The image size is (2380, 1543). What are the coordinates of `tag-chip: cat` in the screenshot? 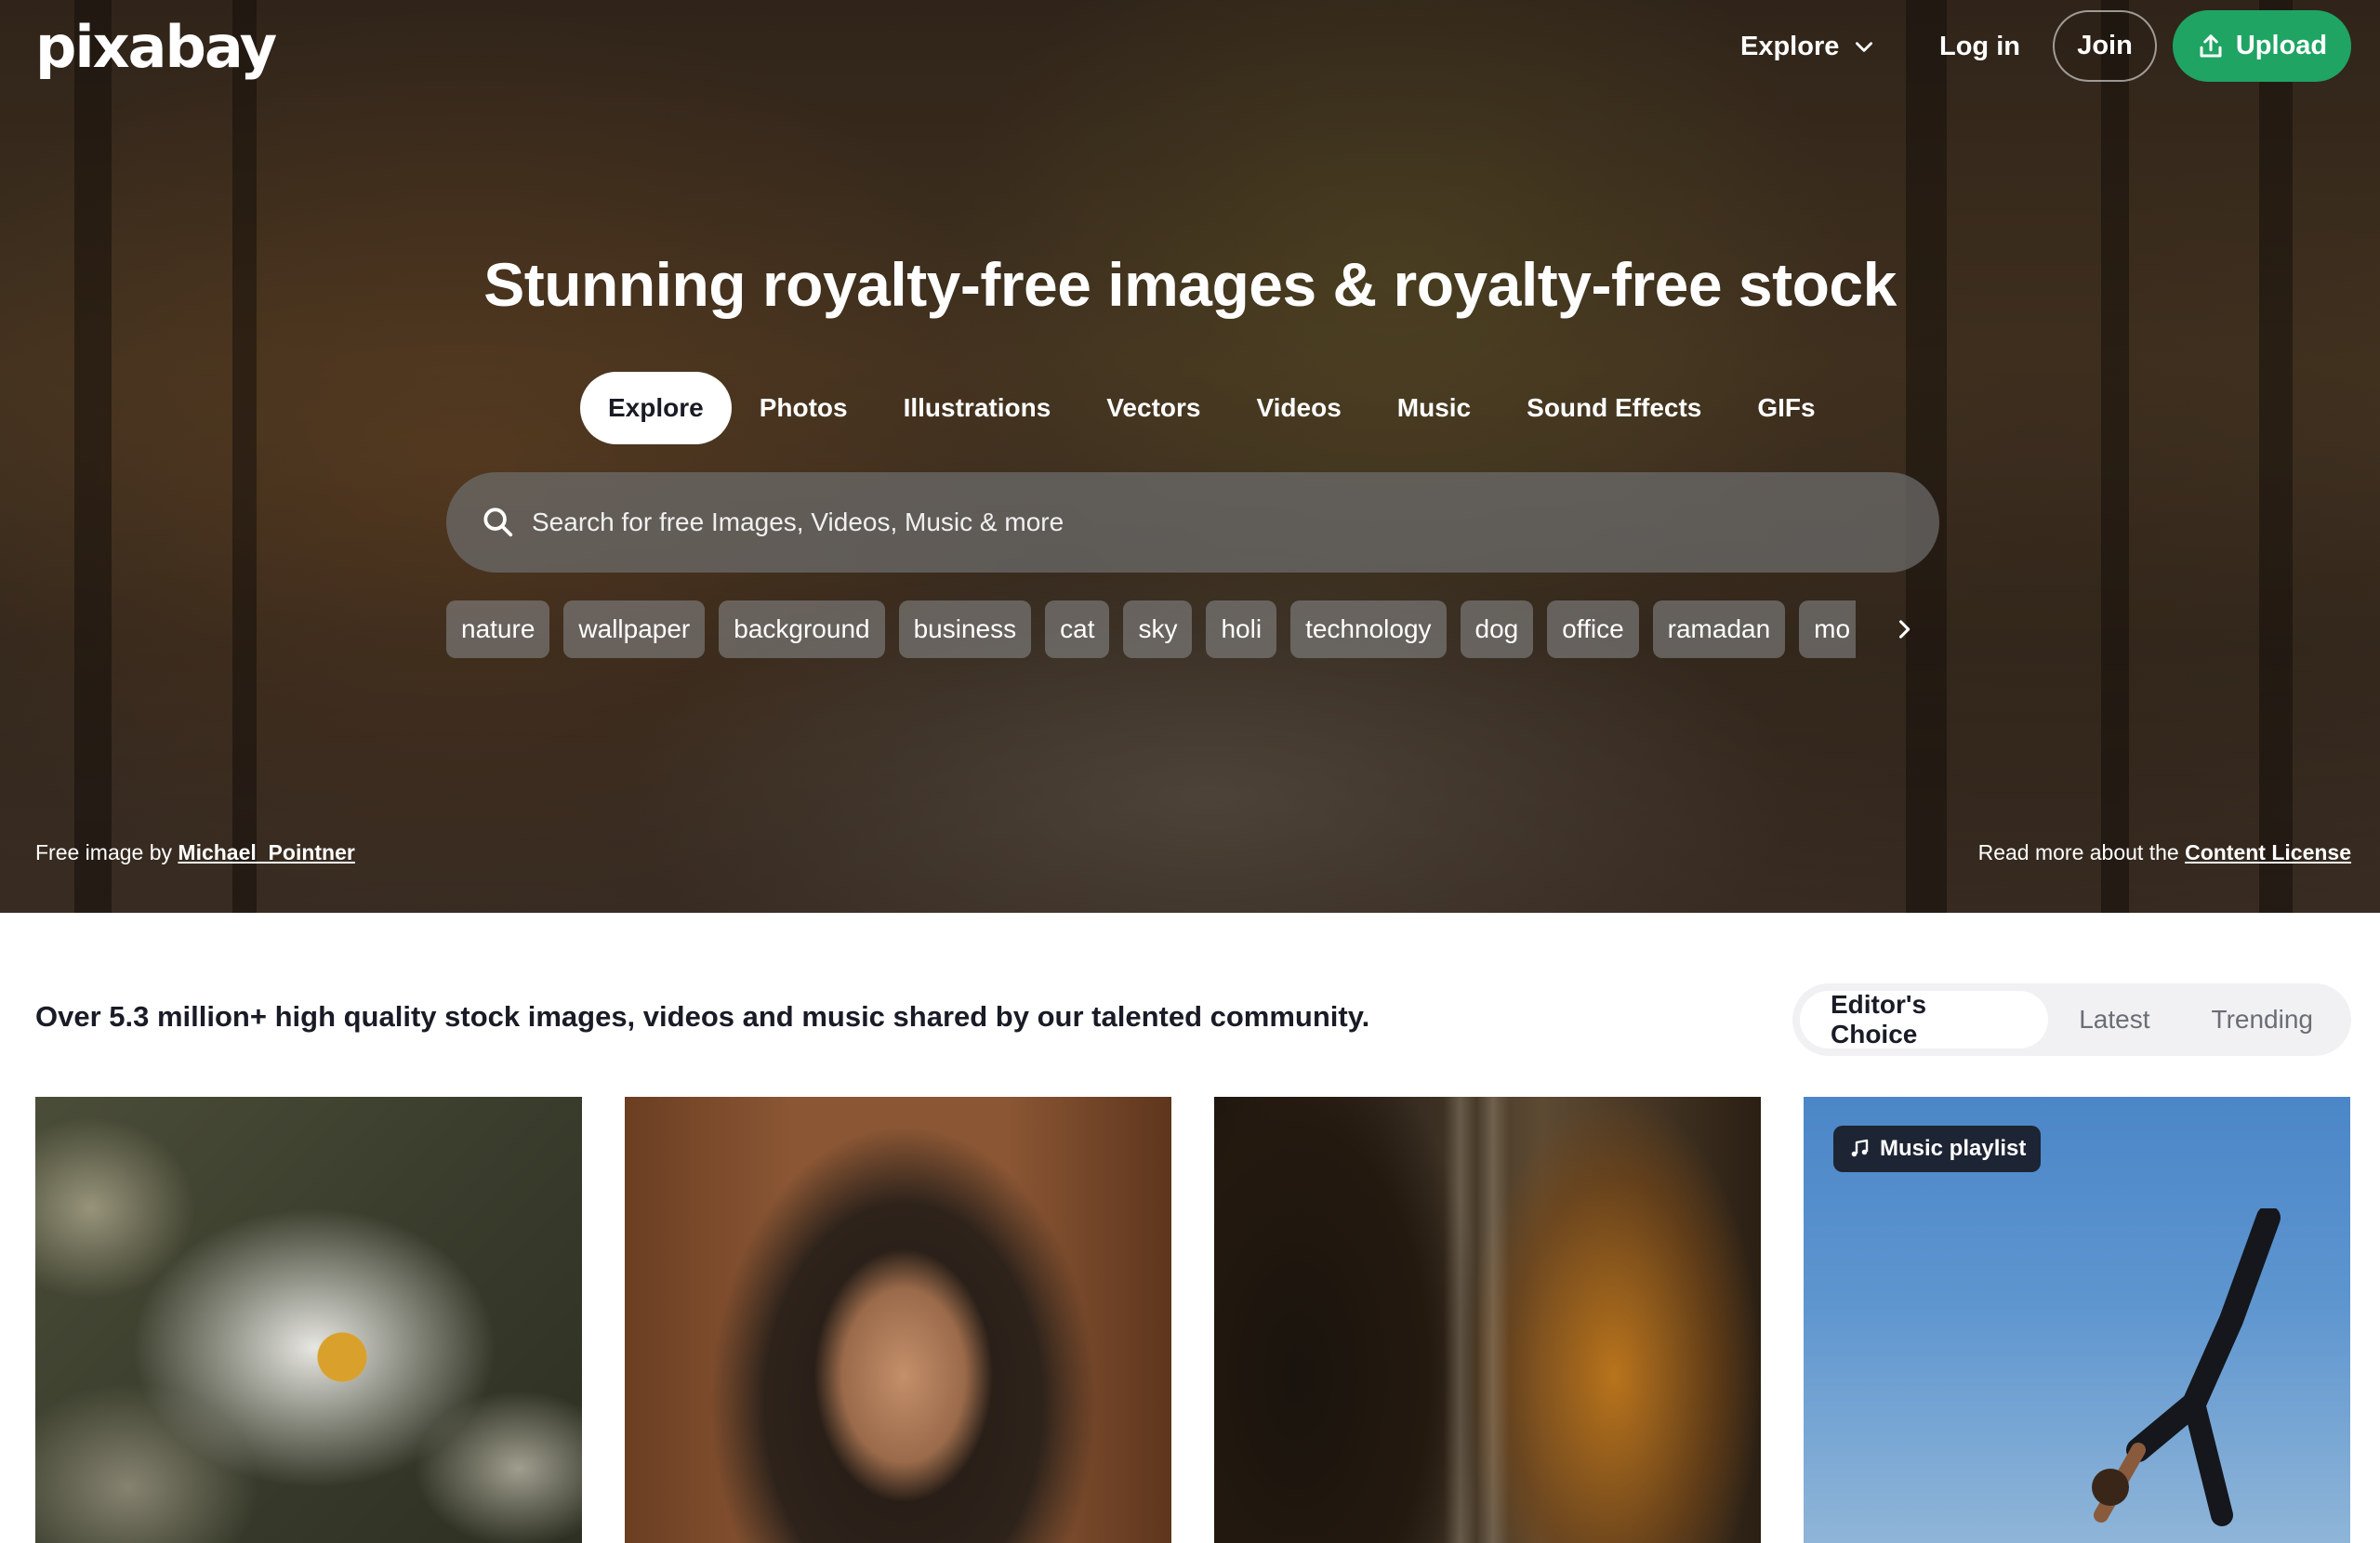 It's located at (1077, 629).